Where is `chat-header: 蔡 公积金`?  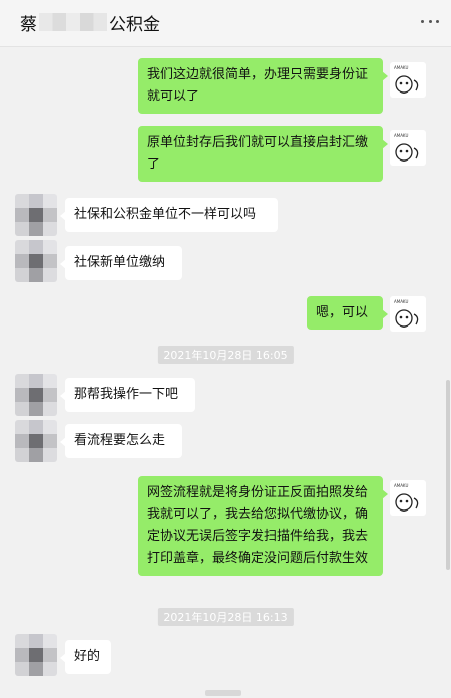 chat-header: 蔡 公积金 is located at coordinates (225, 23).